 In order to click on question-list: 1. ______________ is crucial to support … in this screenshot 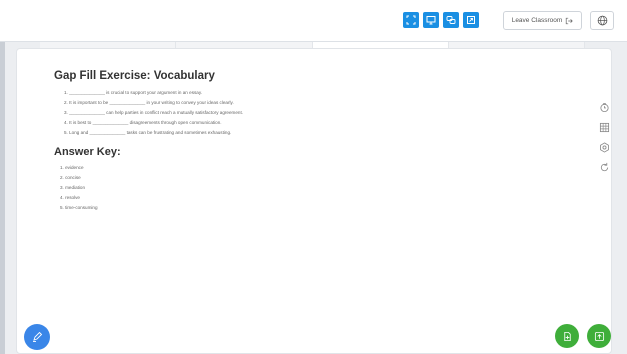, I will do `click(314, 113)`.